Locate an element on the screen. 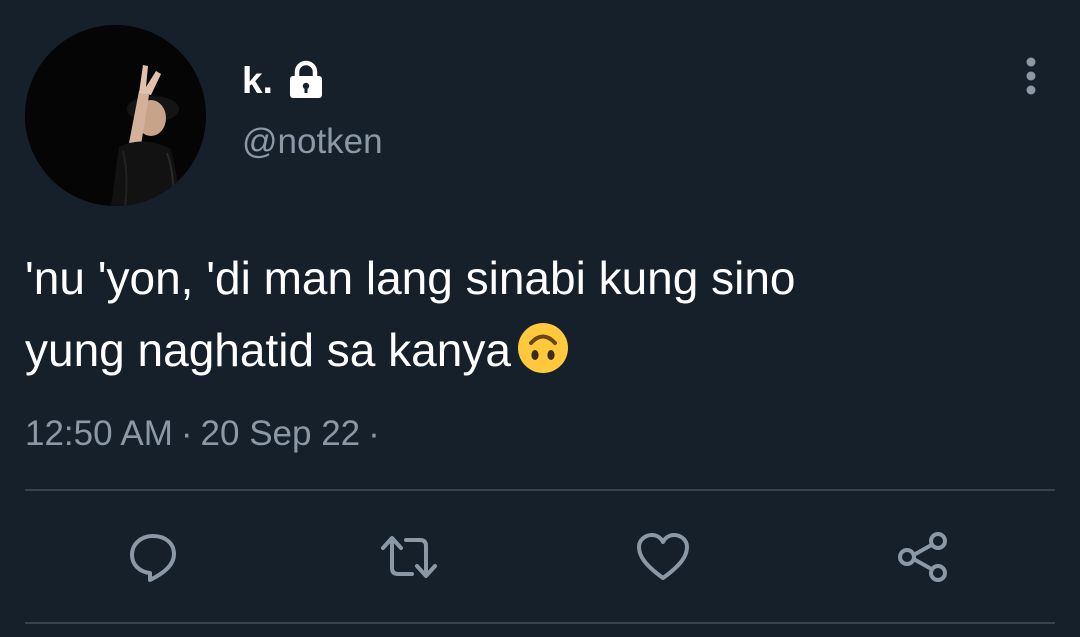 Image resolution: width=1080 pixels, height=637 pixels. tweet-text-line-with-emoji: yung naghatid sa kanya is located at coordinates (540, 350).